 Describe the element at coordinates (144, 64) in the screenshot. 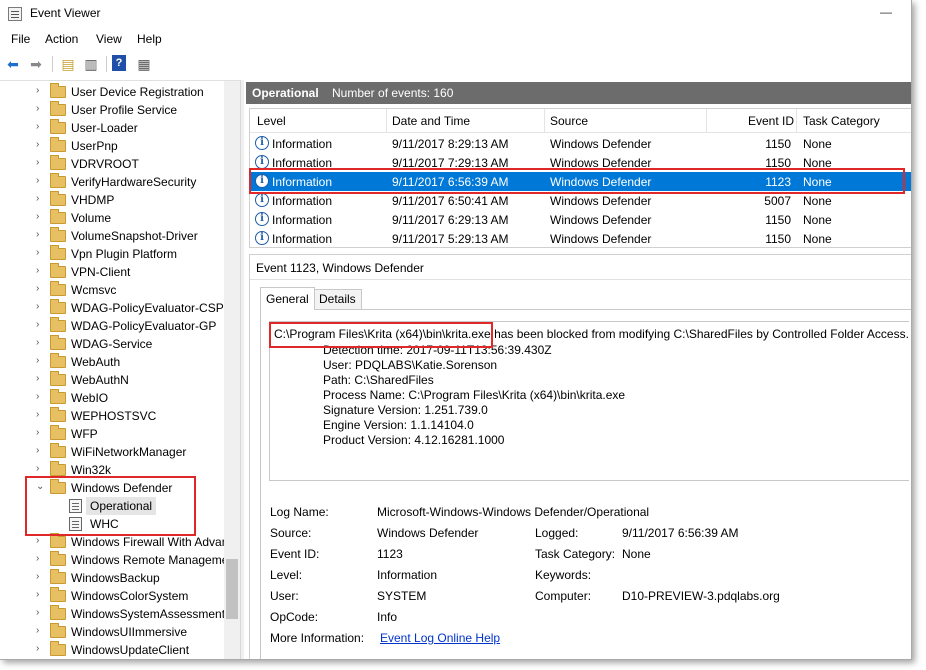

I see `properties-icon: ▦` at that location.